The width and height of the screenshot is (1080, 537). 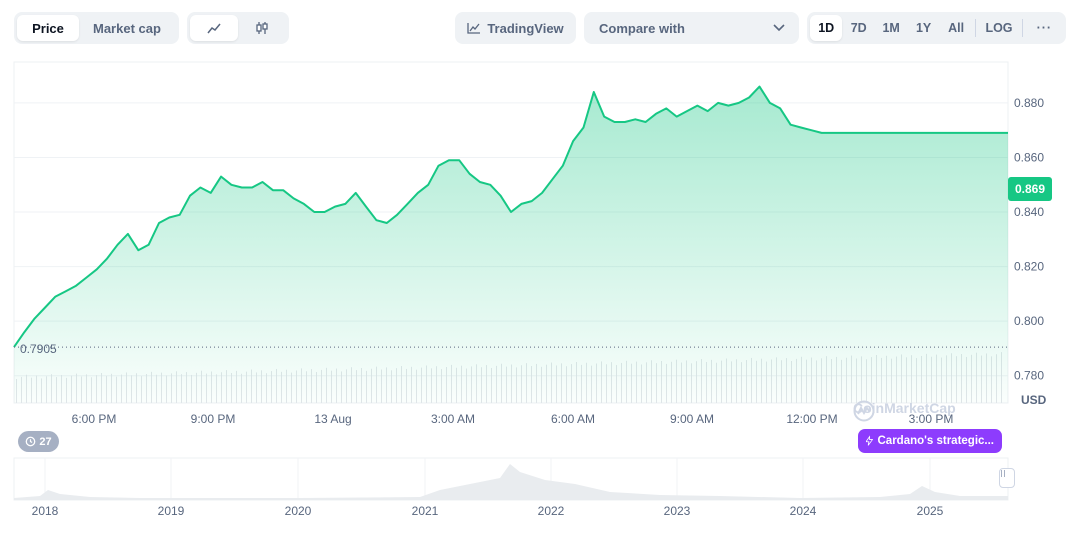 What do you see at coordinates (858, 28) in the screenshot?
I see `range-7d: 7D` at bounding box center [858, 28].